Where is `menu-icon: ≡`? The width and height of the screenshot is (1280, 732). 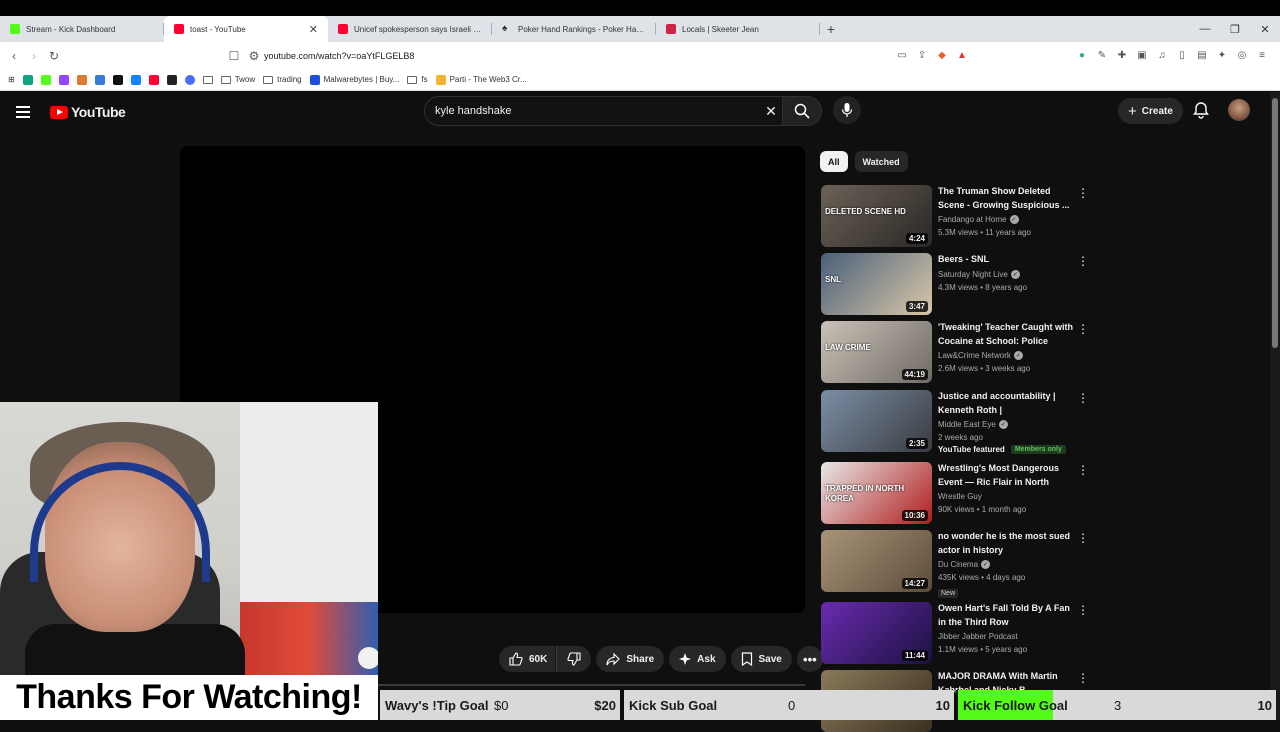 menu-icon: ≡ is located at coordinates (1262, 55).